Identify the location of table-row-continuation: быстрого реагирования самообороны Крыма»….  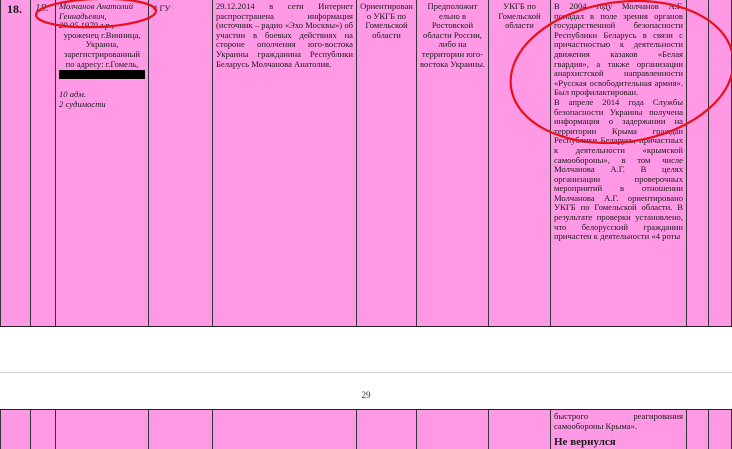
(366, 429).